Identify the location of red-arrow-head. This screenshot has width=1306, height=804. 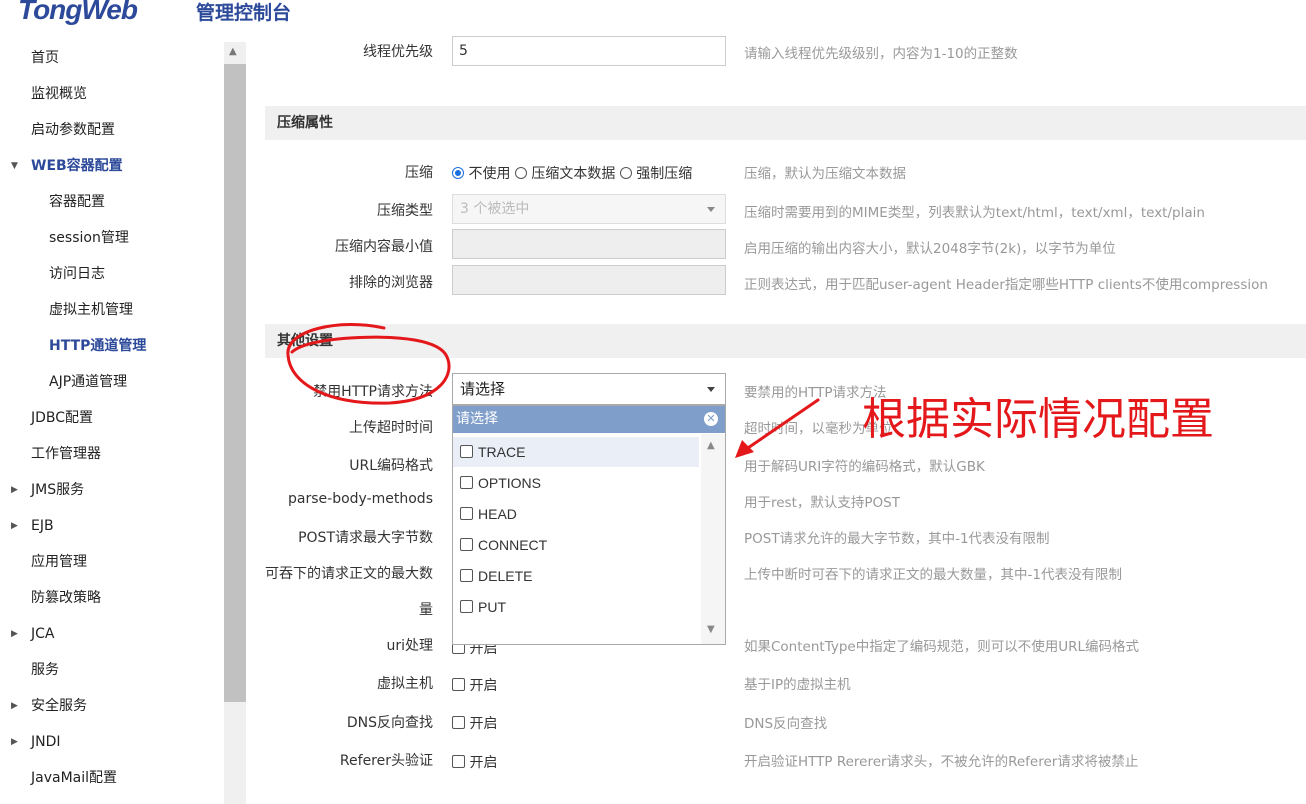
(744, 449).